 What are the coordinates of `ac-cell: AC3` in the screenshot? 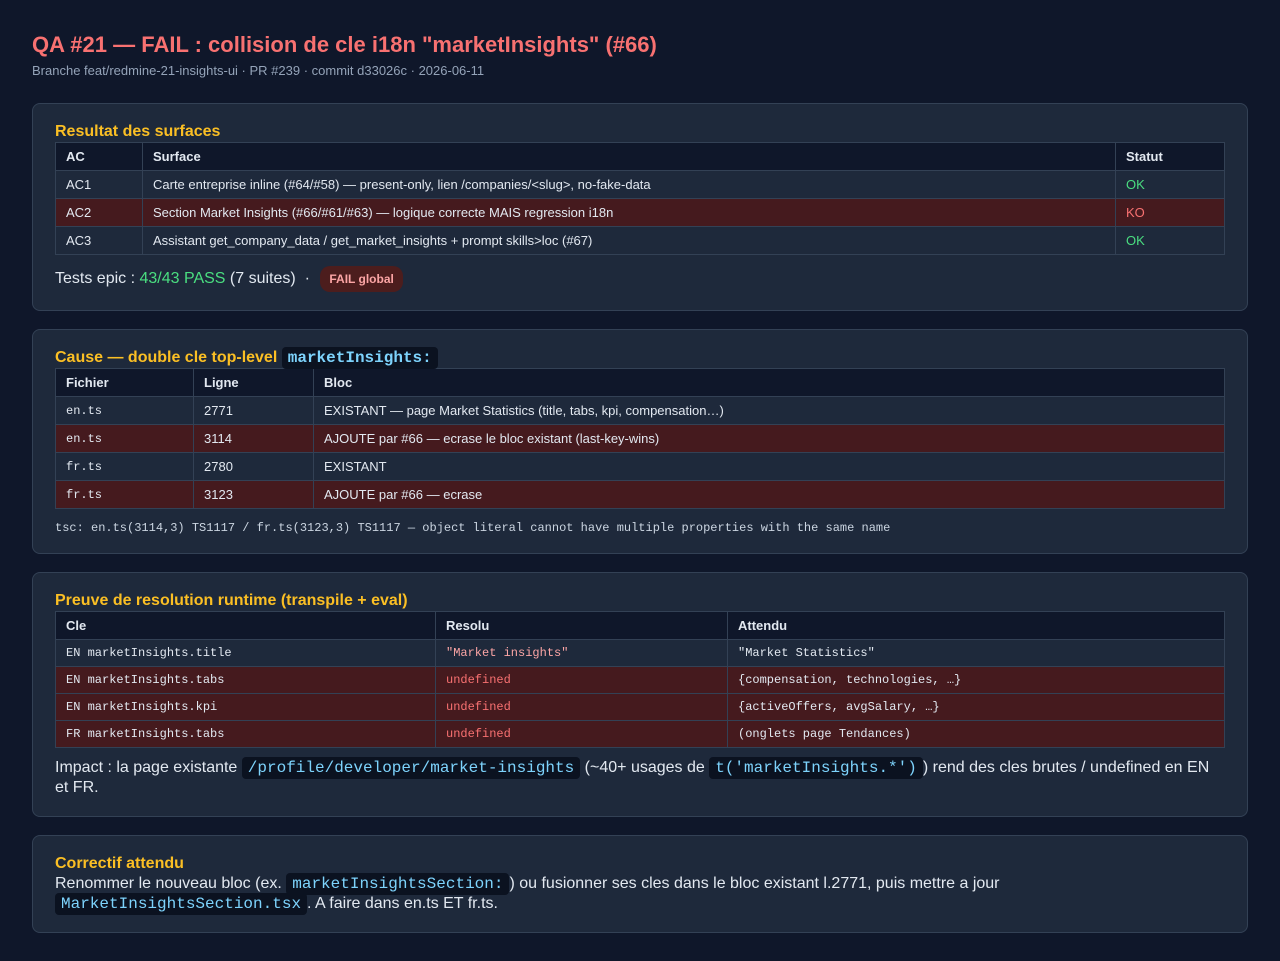 It's located at (99, 240).